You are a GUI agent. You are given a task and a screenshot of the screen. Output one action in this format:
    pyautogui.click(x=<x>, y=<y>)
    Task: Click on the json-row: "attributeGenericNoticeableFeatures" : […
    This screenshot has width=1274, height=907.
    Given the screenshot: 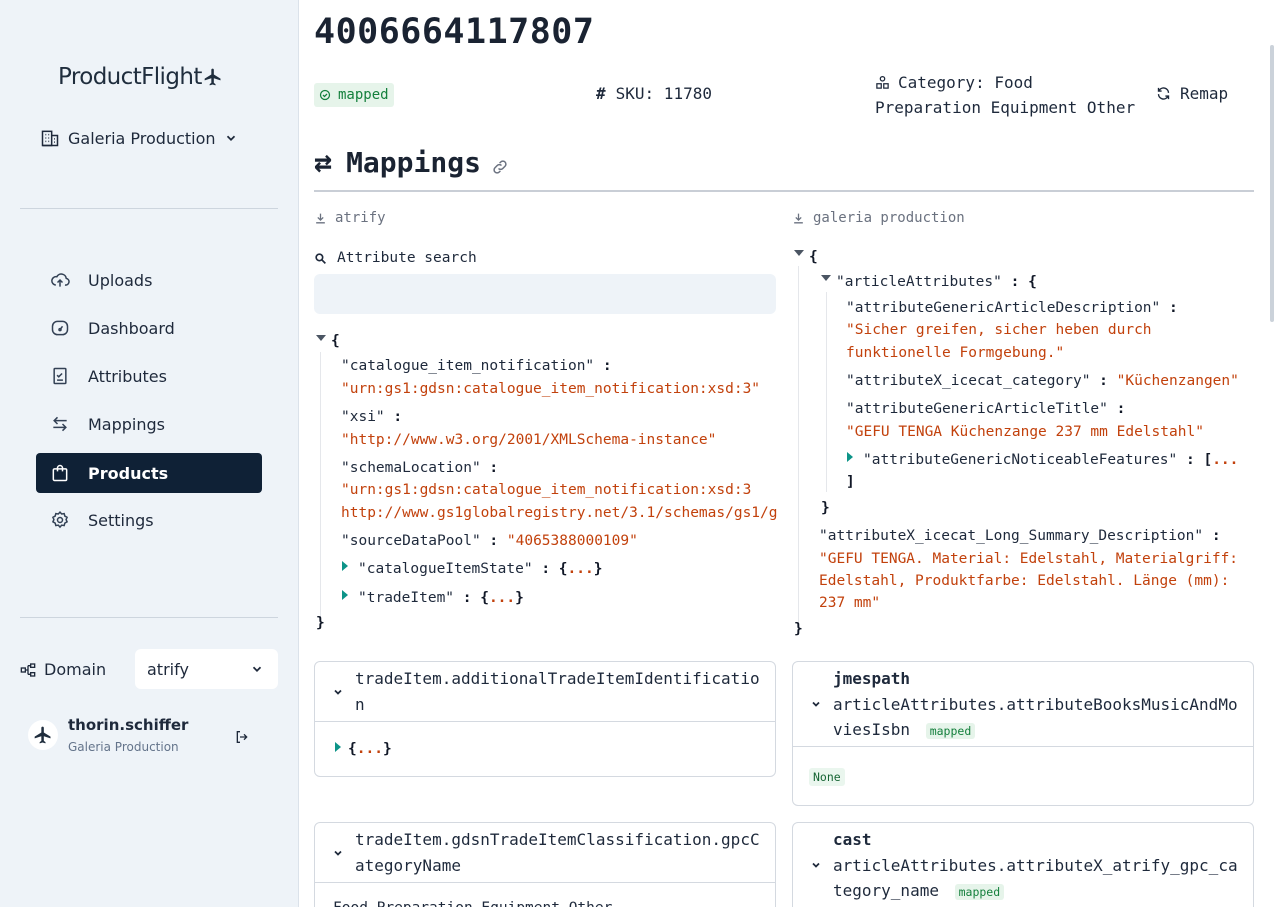 What is the action you would take?
    pyautogui.click(x=1051, y=460)
    